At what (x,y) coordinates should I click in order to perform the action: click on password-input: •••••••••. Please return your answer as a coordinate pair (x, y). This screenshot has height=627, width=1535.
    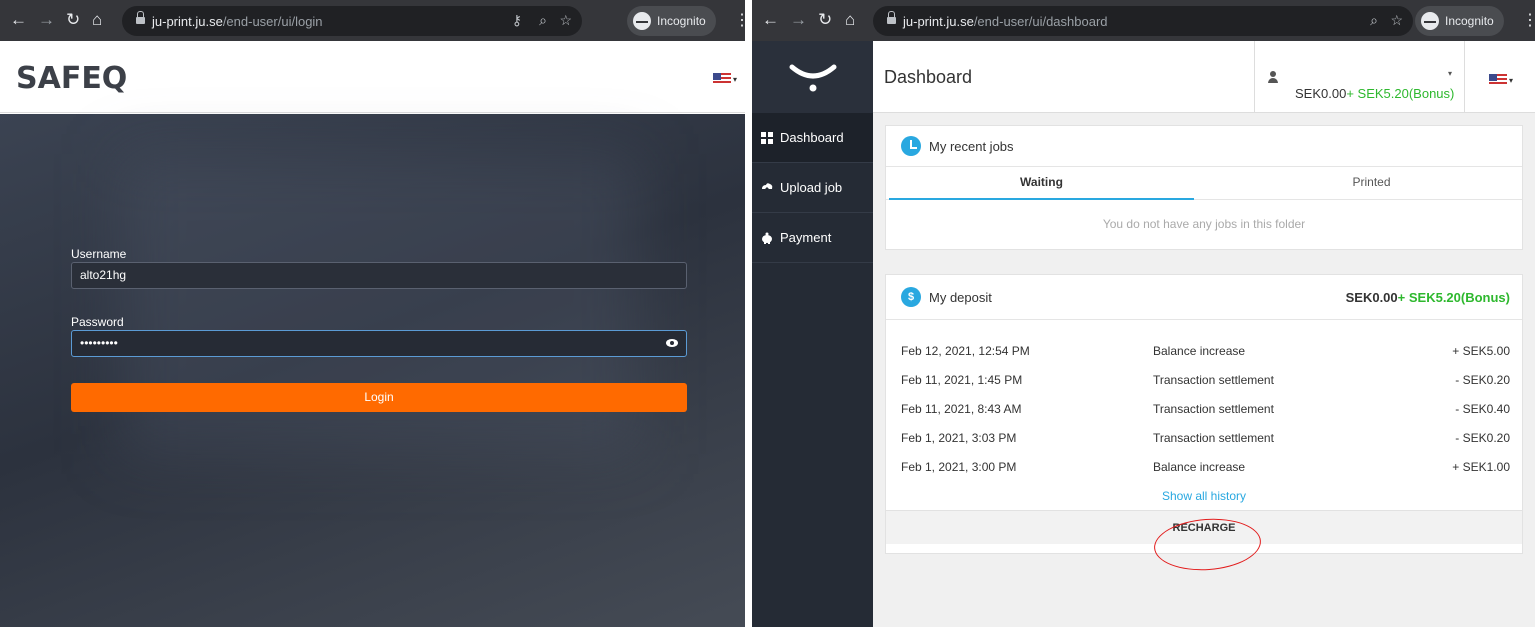
    Looking at the image, I should click on (379, 343).